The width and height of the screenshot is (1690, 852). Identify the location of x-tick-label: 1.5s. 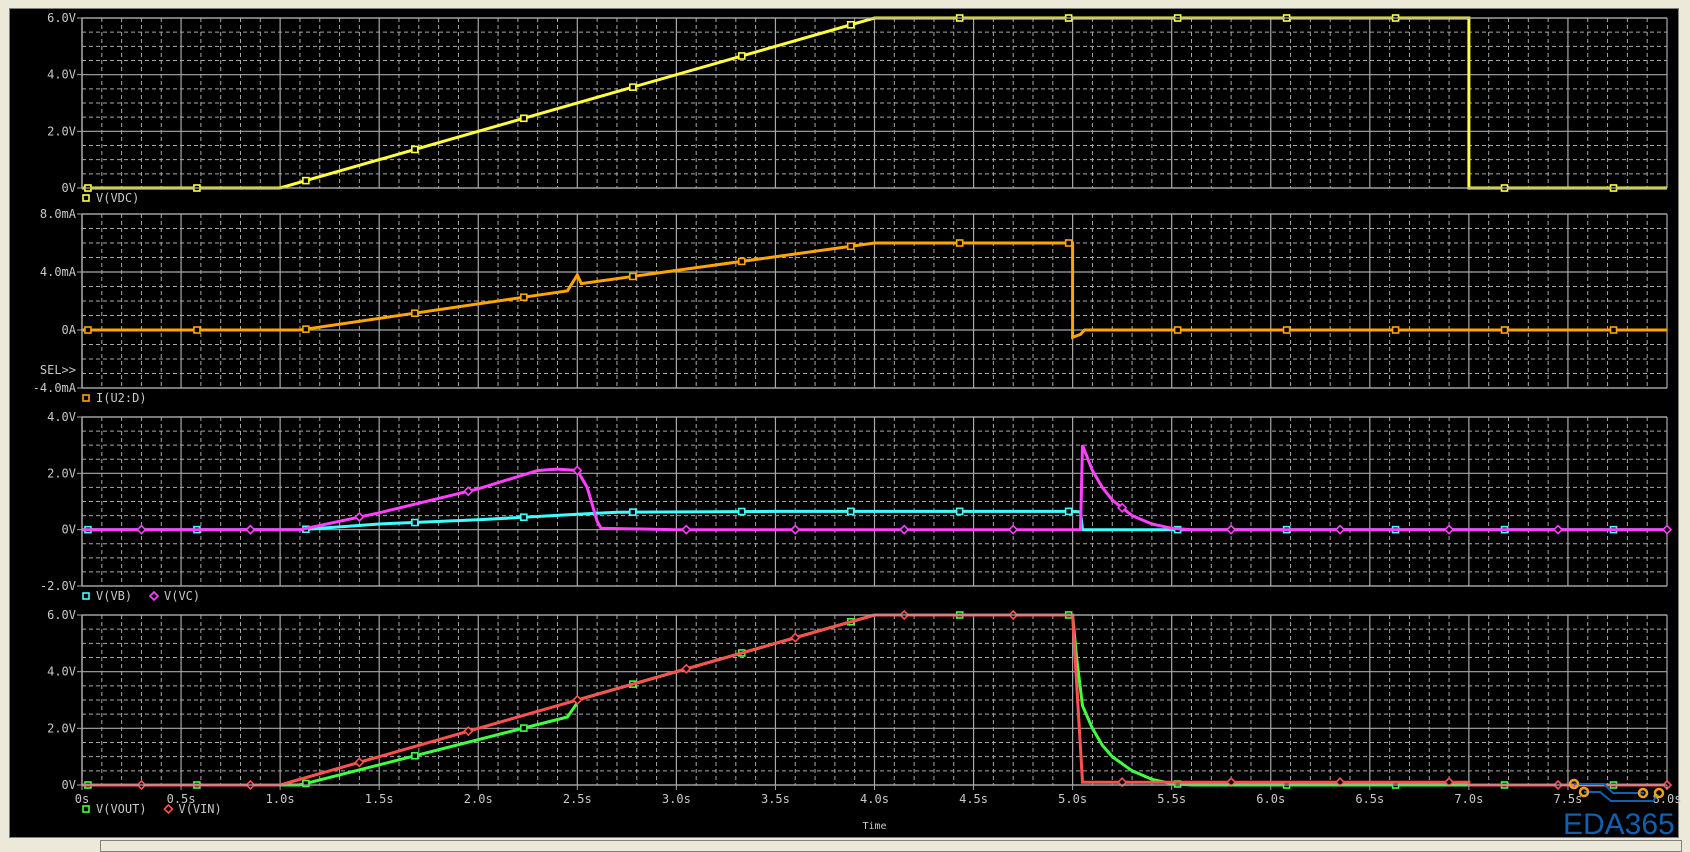
(379, 799).